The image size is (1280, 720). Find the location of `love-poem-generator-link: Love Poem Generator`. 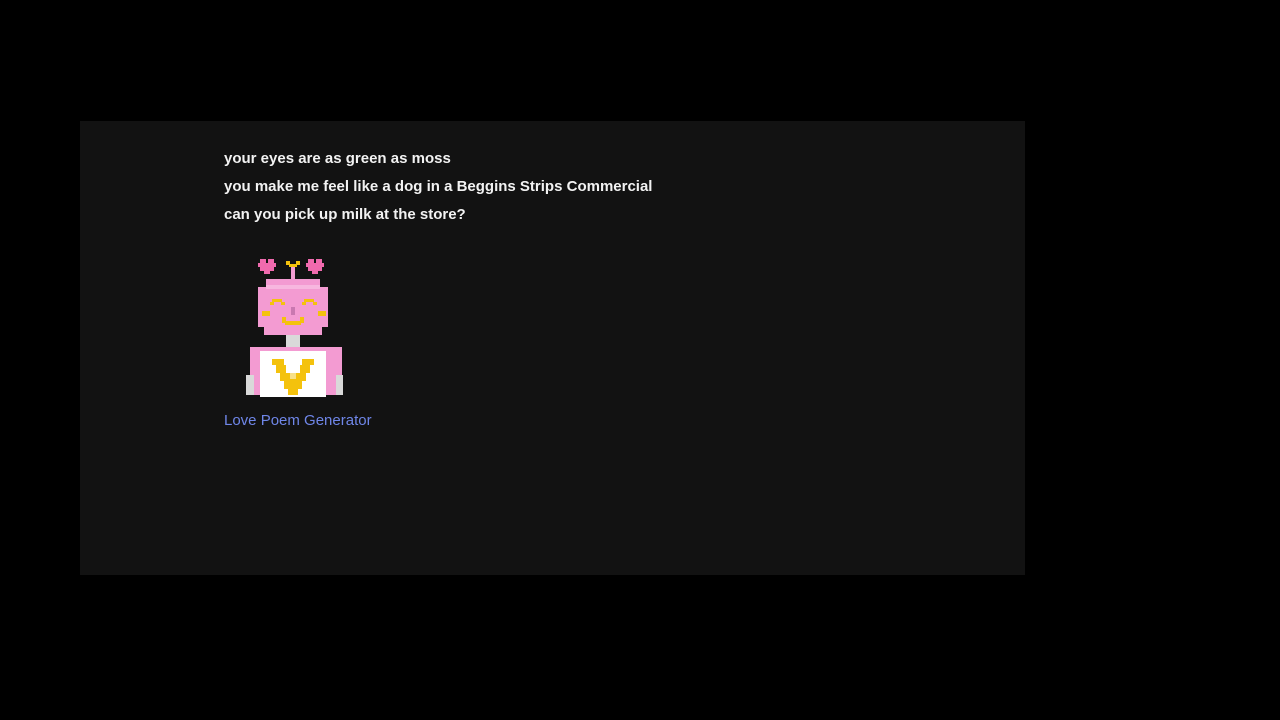

love-poem-generator-link: Love Poem Generator is located at coordinates (298, 421).